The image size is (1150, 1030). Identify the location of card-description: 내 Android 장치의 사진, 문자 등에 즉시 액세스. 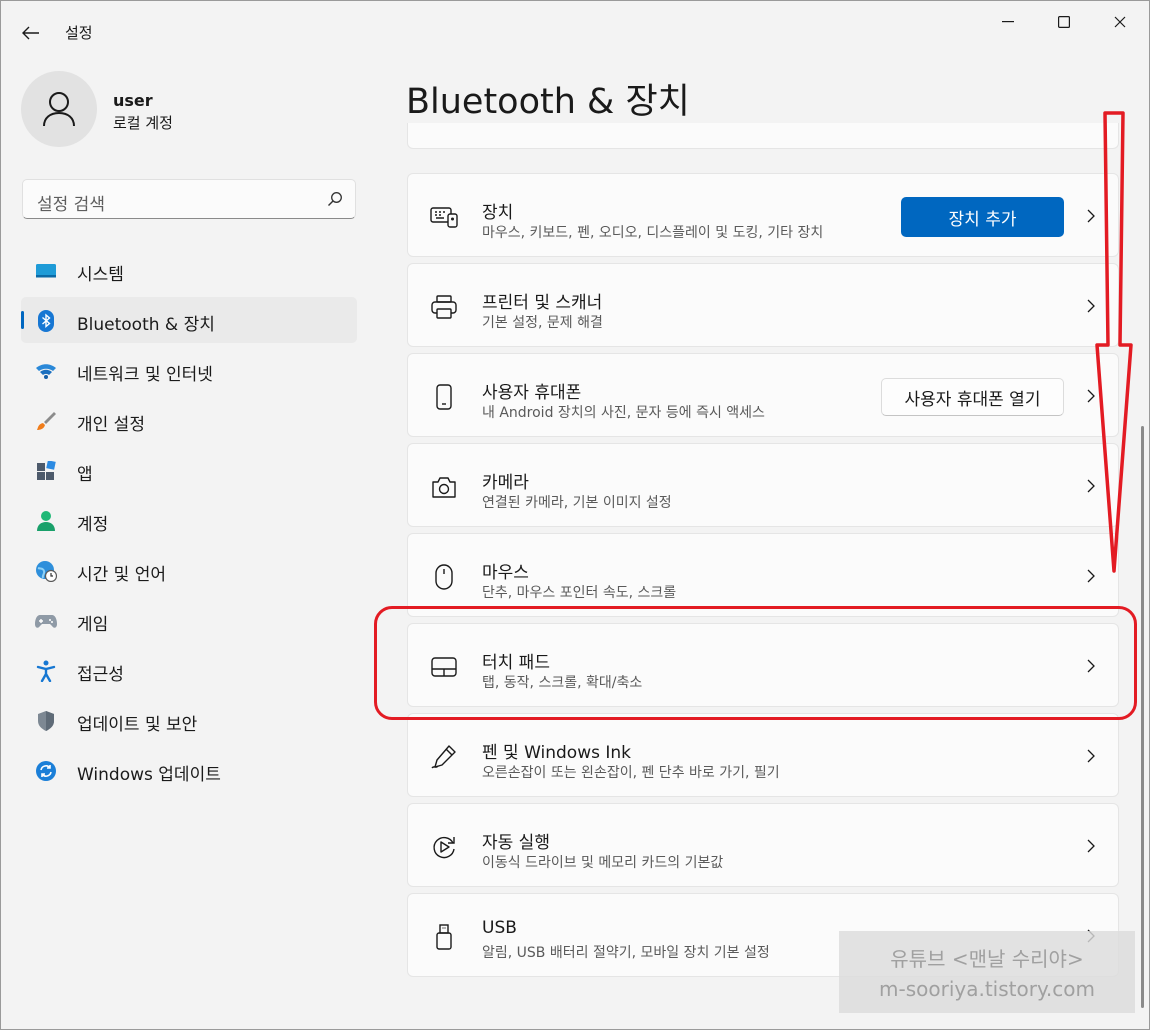
(623, 413).